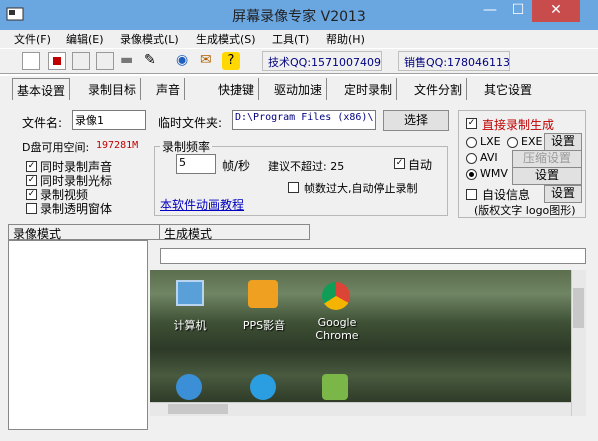 The height and width of the screenshot is (441, 598). Describe the element at coordinates (547, 176) in the screenshot. I see `settings-button-wmv: 设置` at that location.